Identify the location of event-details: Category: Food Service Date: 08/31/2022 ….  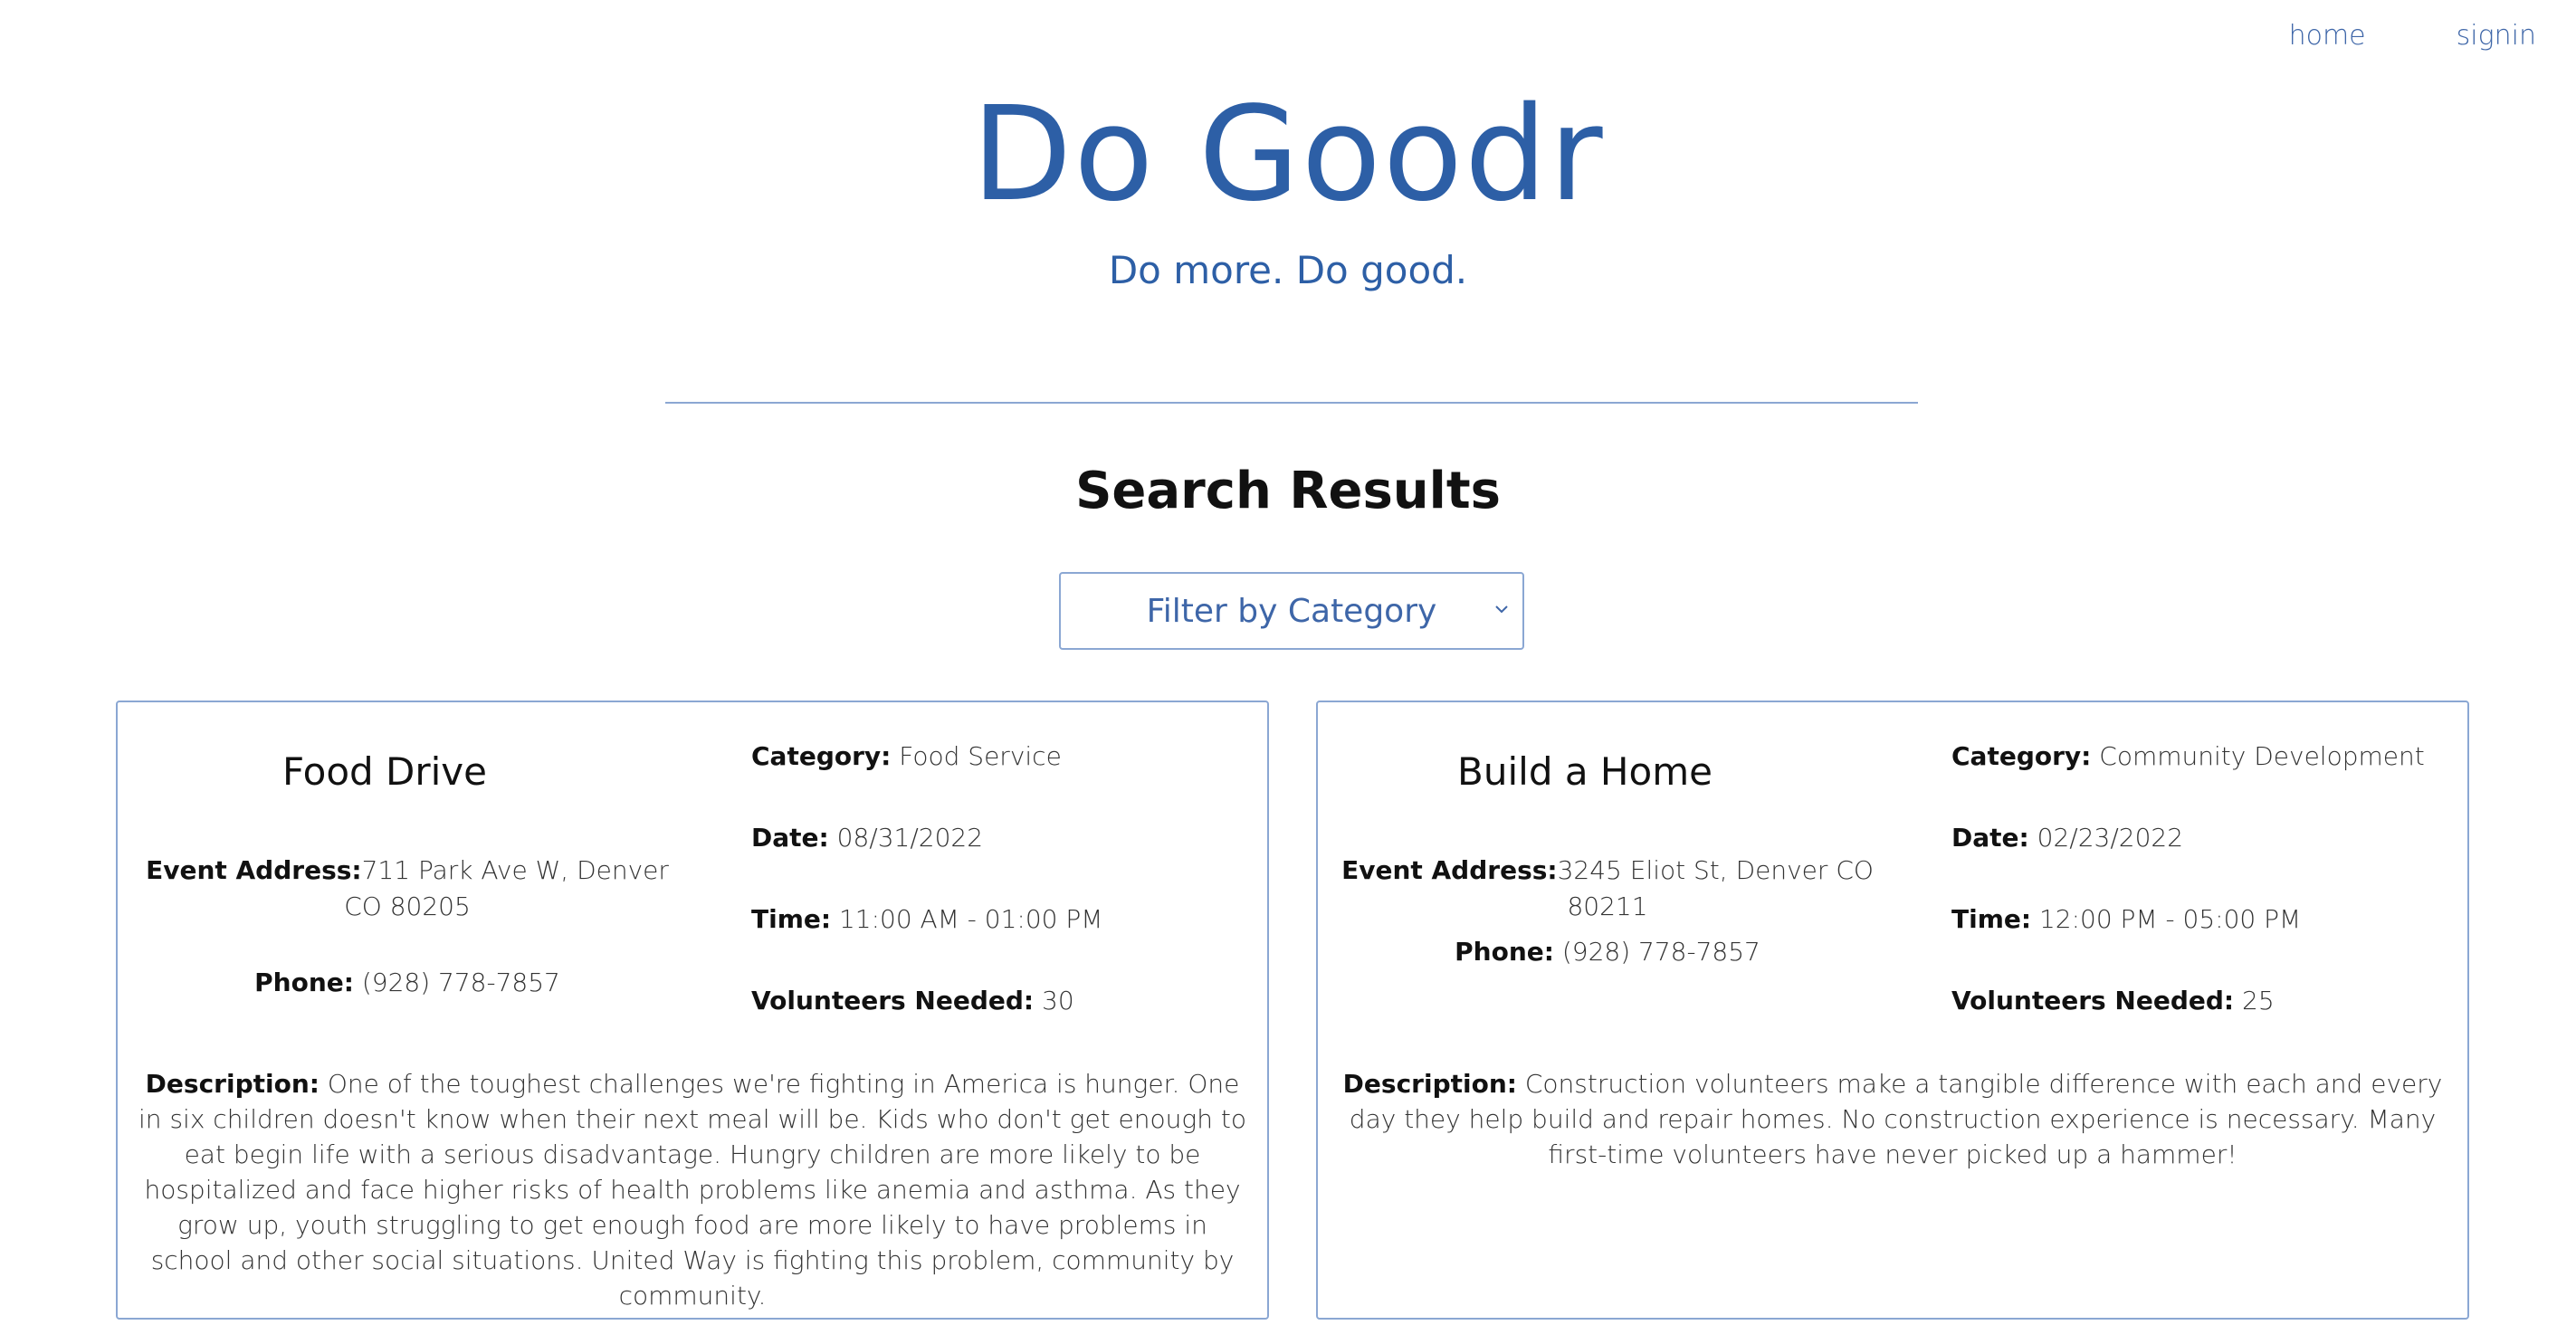
(926, 902).